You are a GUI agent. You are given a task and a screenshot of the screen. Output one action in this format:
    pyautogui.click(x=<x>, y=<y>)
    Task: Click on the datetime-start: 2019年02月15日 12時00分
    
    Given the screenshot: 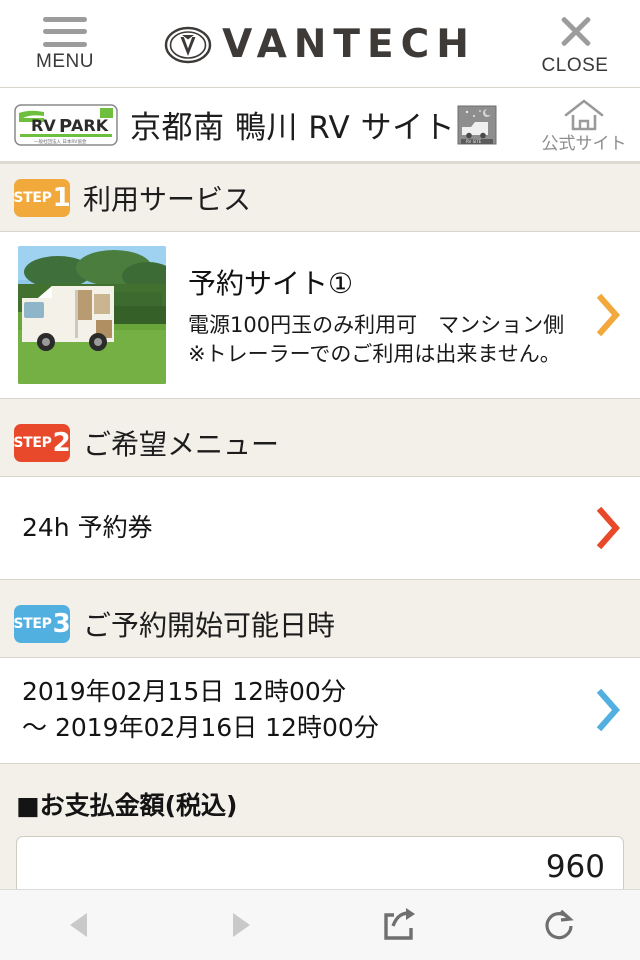 What is the action you would take?
    pyautogui.click(x=184, y=691)
    